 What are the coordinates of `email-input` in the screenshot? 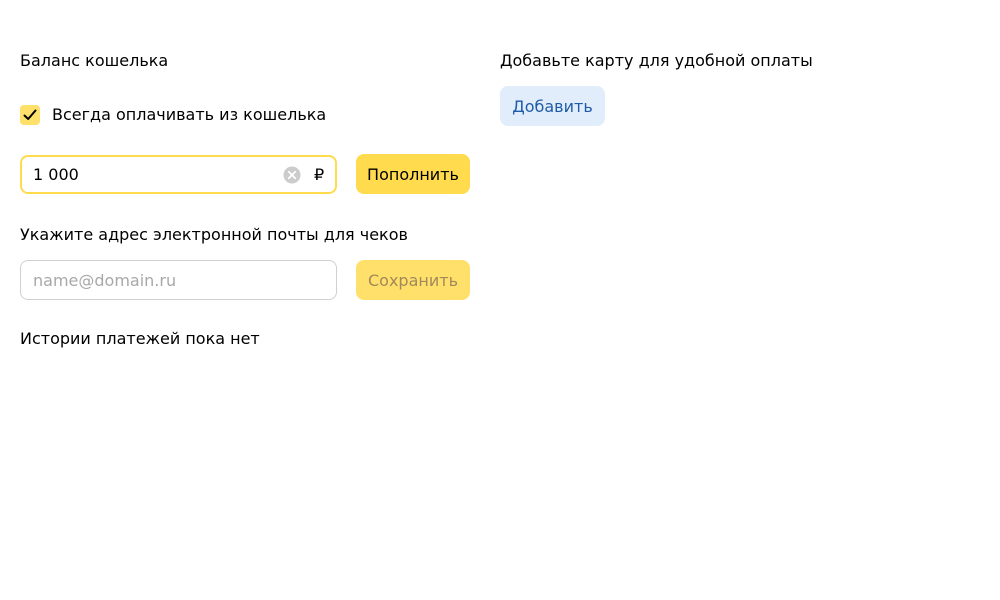 It's located at (178, 280).